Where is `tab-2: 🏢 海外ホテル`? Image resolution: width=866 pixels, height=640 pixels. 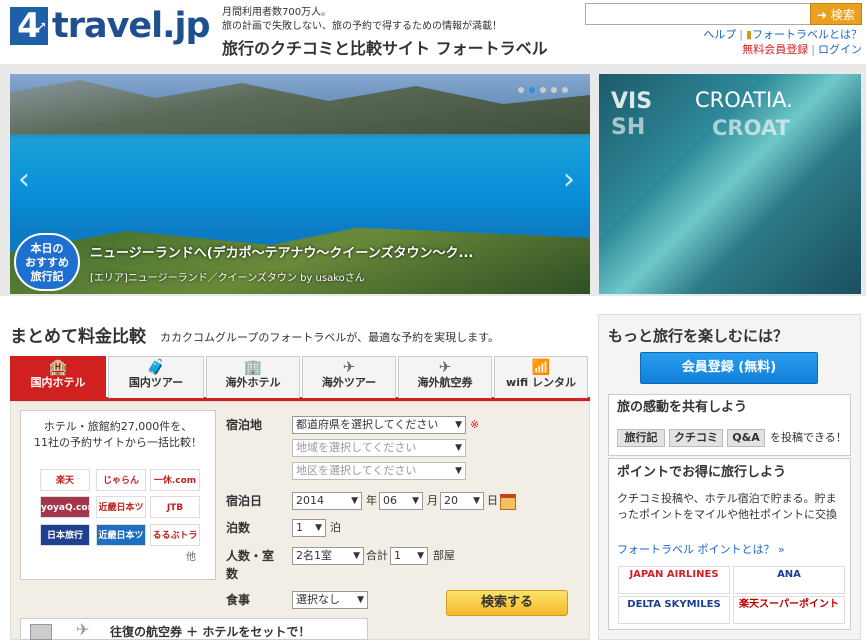 tab-2: 🏢 海外ホテル is located at coordinates (253, 377).